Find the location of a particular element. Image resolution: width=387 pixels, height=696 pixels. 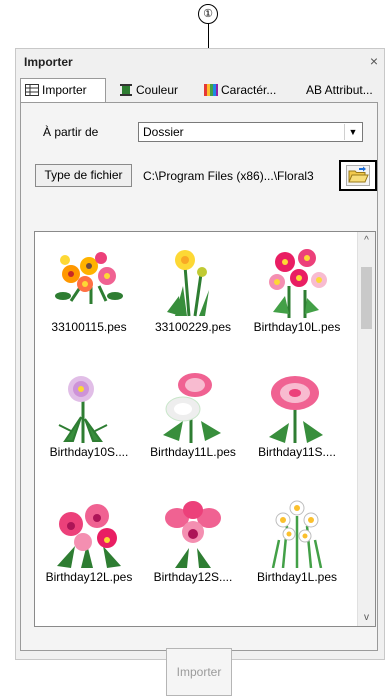

file-item: Birthday10L.pes is located at coordinates (297, 298).